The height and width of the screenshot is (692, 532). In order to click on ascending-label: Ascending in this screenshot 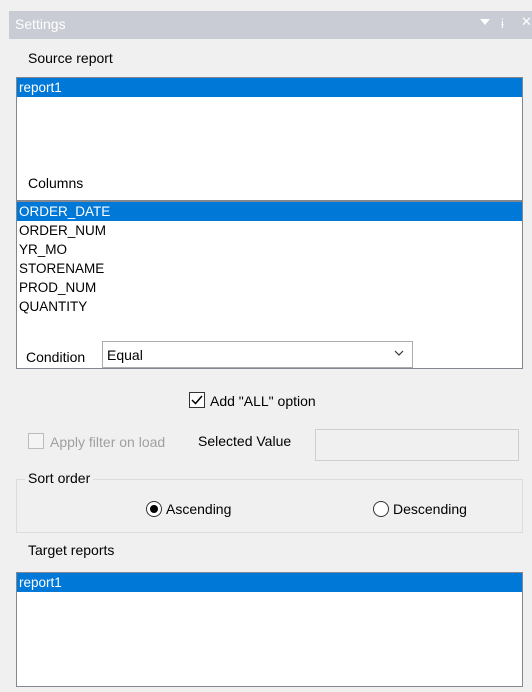, I will do `click(198, 509)`.